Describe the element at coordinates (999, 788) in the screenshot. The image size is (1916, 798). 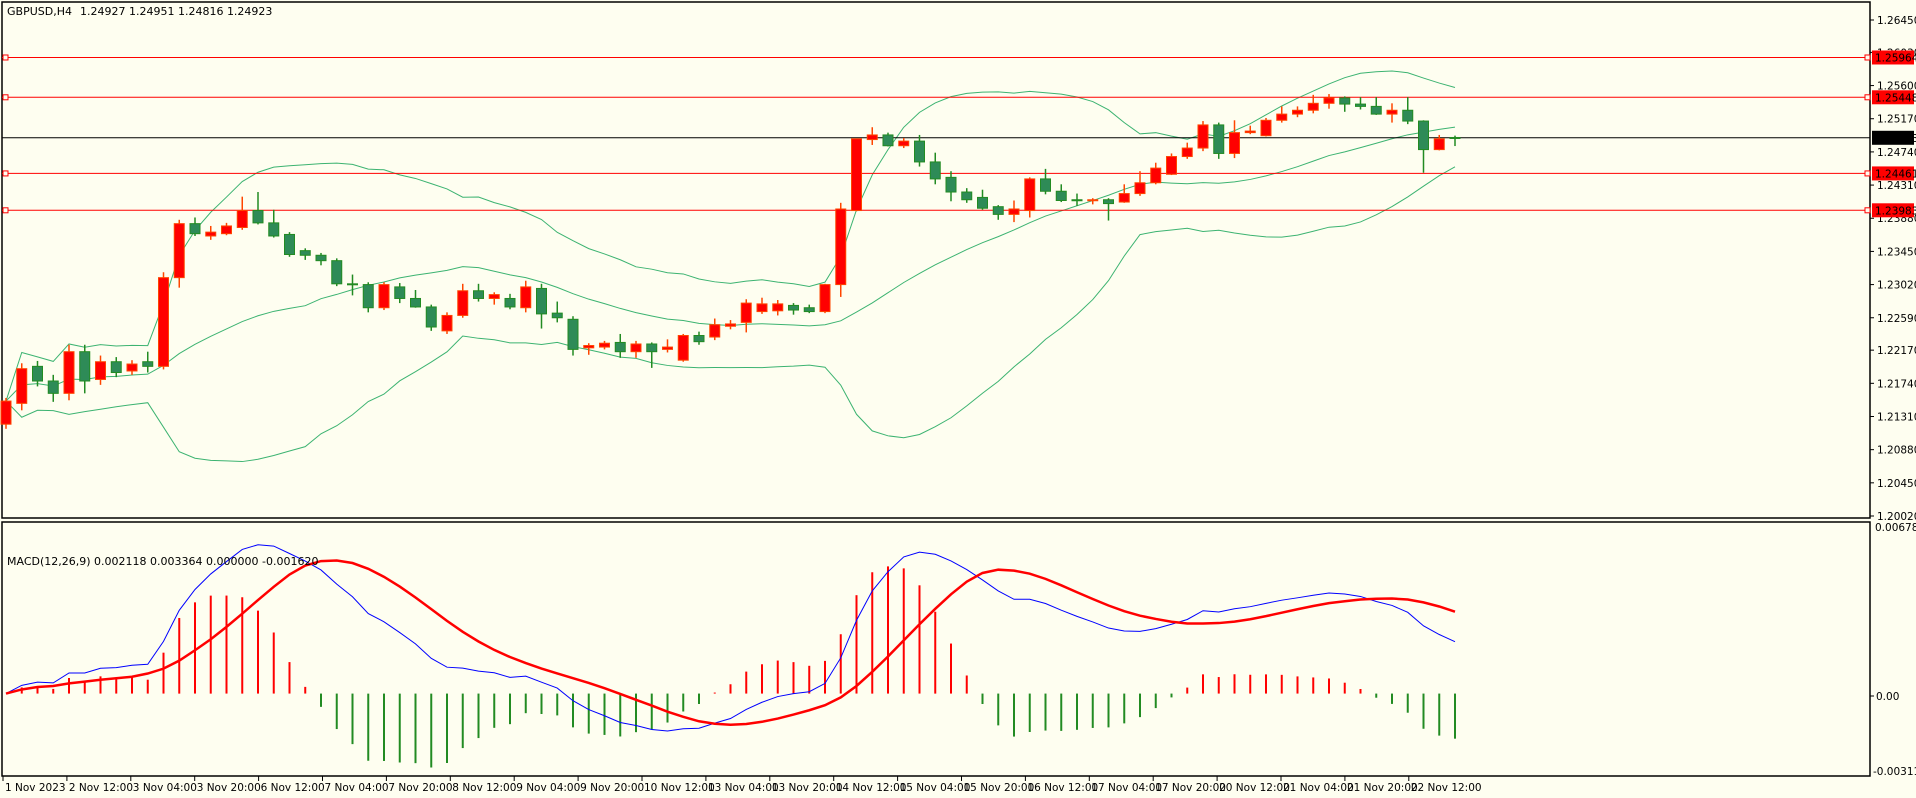
I see `time-axis-label: 15 Nov 20:00` at that location.